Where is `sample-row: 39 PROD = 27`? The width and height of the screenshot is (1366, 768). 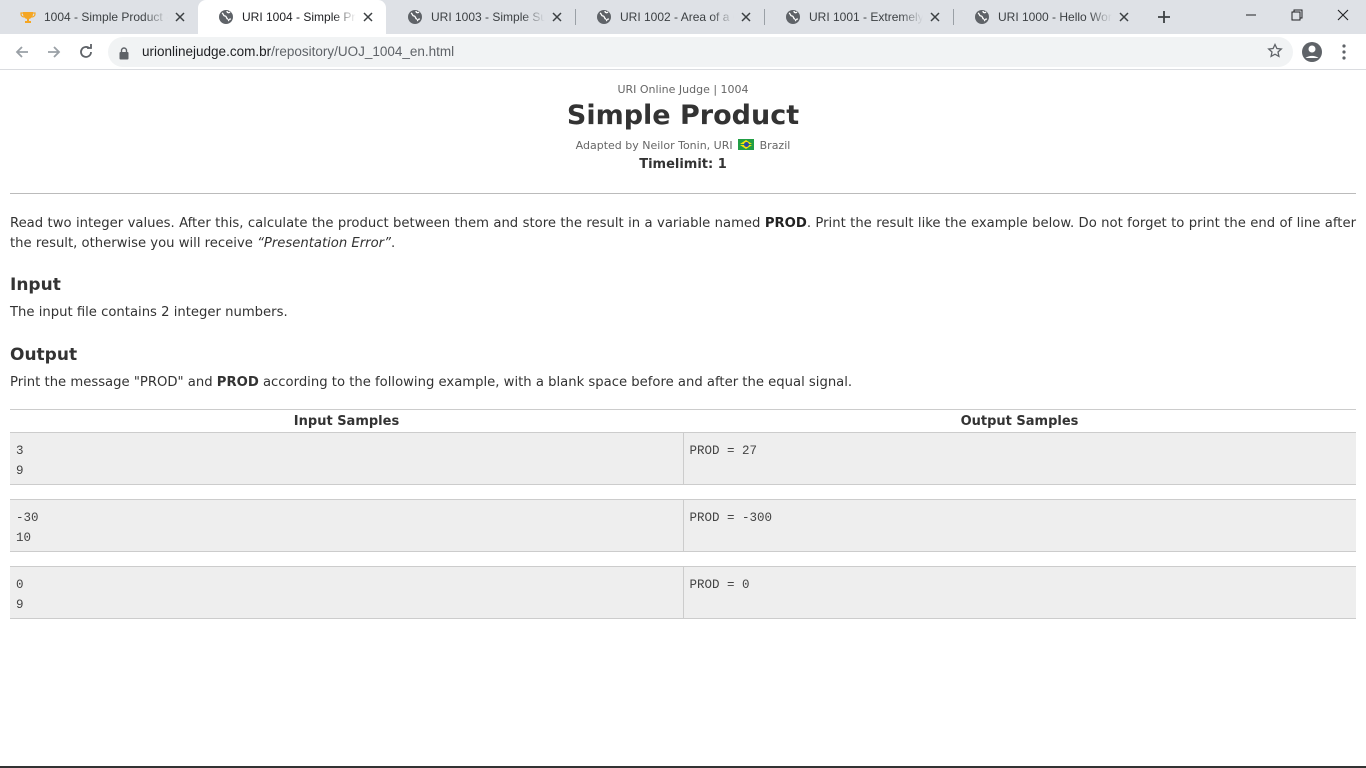
sample-row: 39 PROD = 27 is located at coordinates (683, 458).